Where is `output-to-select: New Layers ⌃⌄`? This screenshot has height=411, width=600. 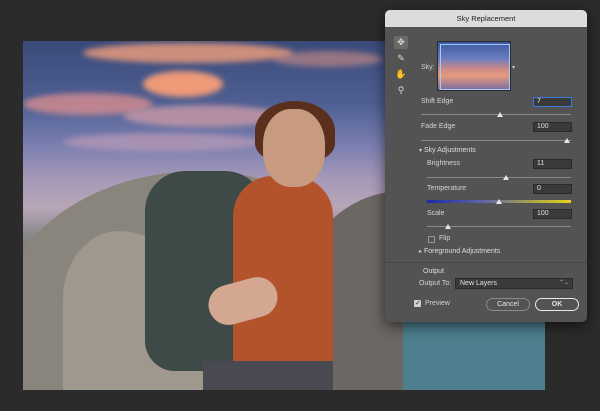
output-to-select: New Layers ⌃⌄ is located at coordinates (514, 283).